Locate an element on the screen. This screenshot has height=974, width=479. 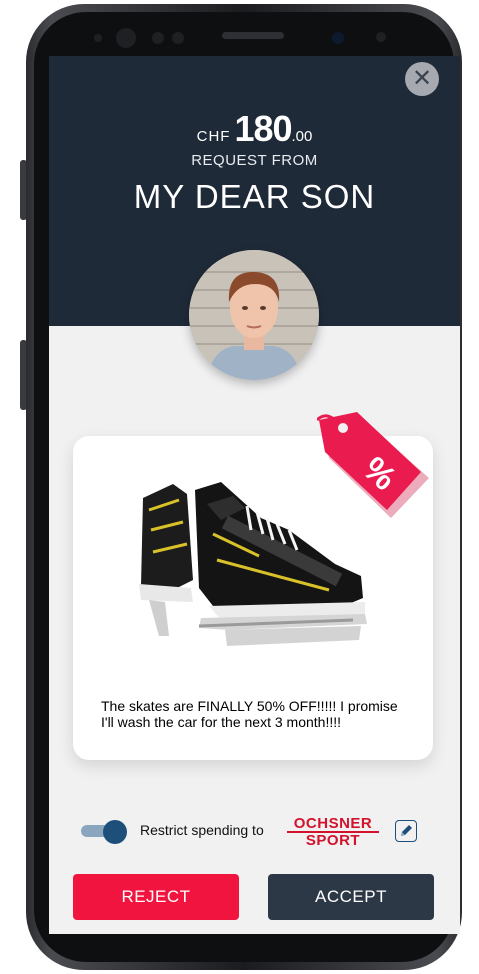
front-camera is located at coordinates (338, 38).